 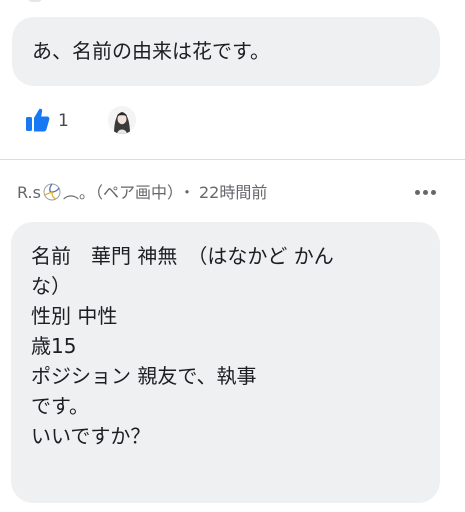 What do you see at coordinates (122, 120) in the screenshot?
I see `avatar` at bounding box center [122, 120].